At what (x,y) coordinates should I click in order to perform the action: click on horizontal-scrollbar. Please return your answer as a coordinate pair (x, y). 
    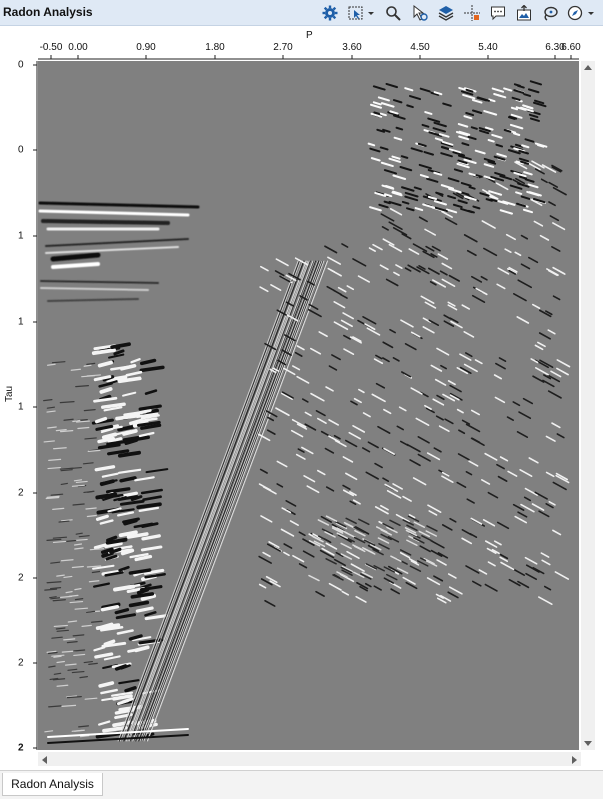
    Looking at the image, I should click on (309, 759).